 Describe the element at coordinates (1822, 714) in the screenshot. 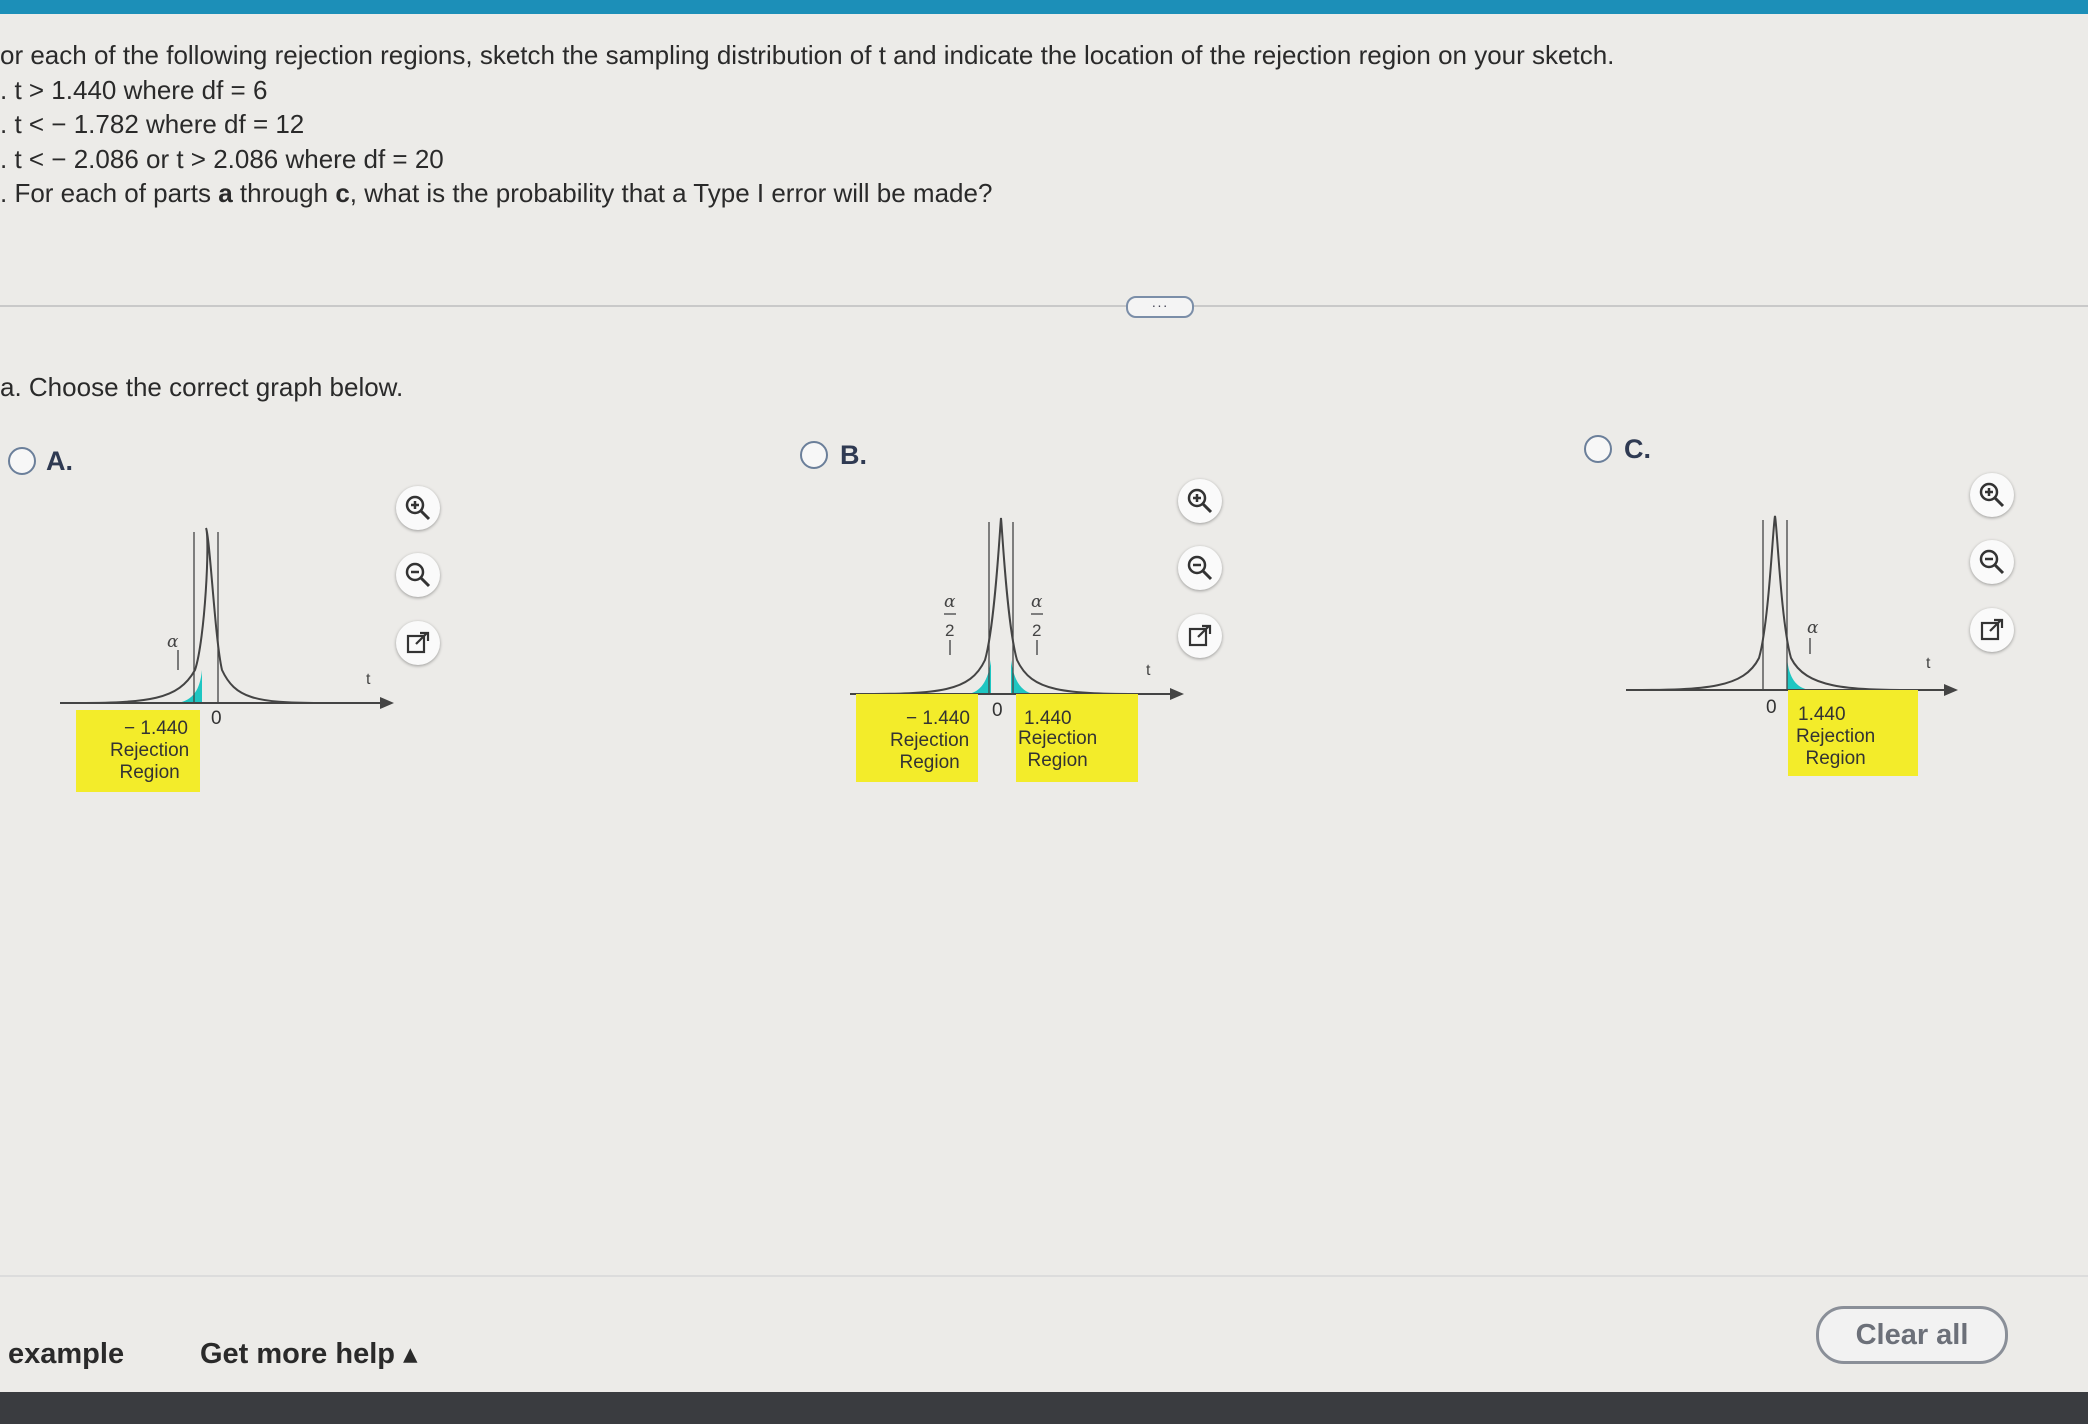

I see `critical-value-label: 1.440` at that location.